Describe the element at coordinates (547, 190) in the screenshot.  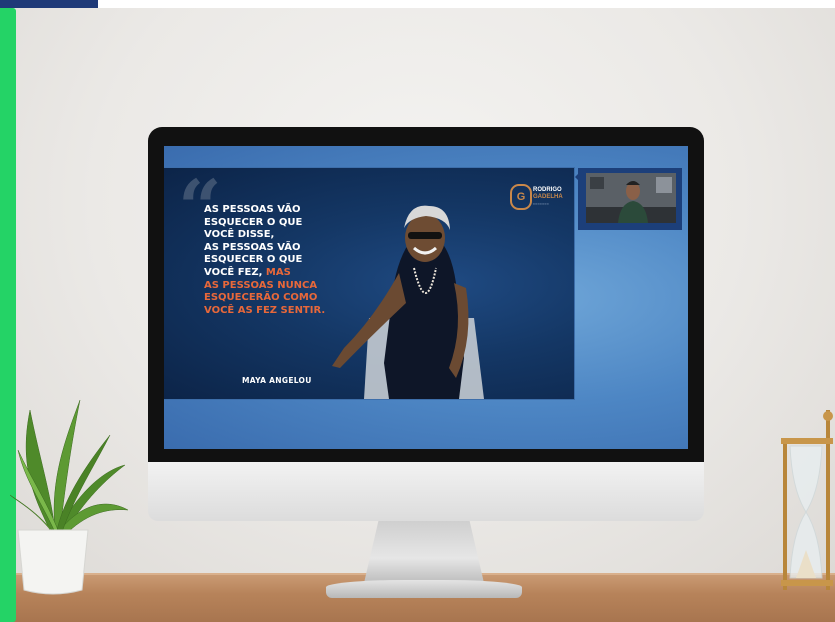
I see `logo-name-line1: RODRIGO` at that location.